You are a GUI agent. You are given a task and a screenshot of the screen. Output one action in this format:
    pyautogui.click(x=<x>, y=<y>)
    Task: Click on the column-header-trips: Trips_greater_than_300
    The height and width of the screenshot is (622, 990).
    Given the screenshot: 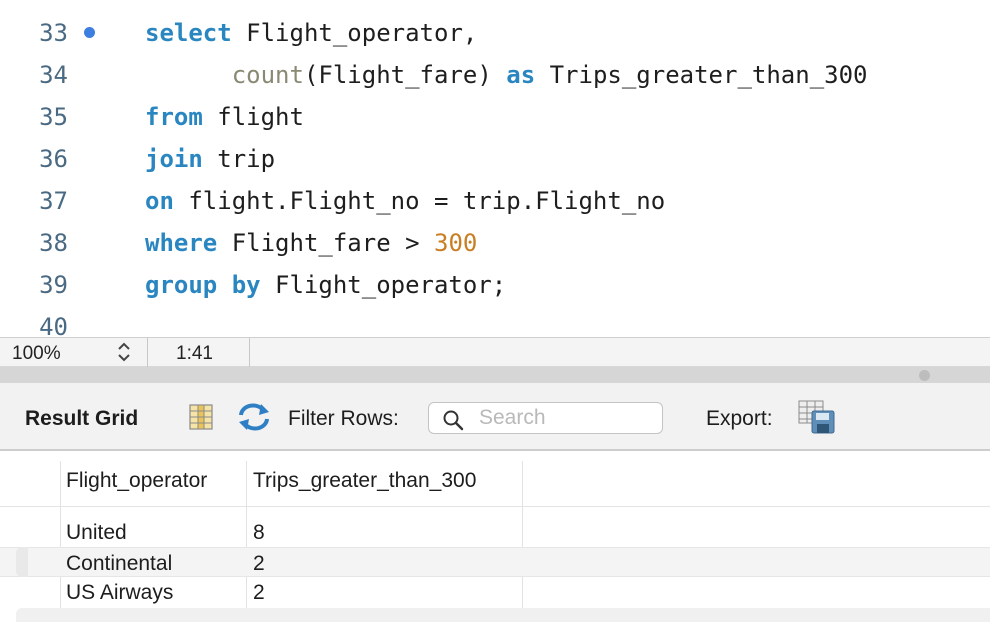 What is the action you would take?
    pyautogui.click(x=364, y=481)
    